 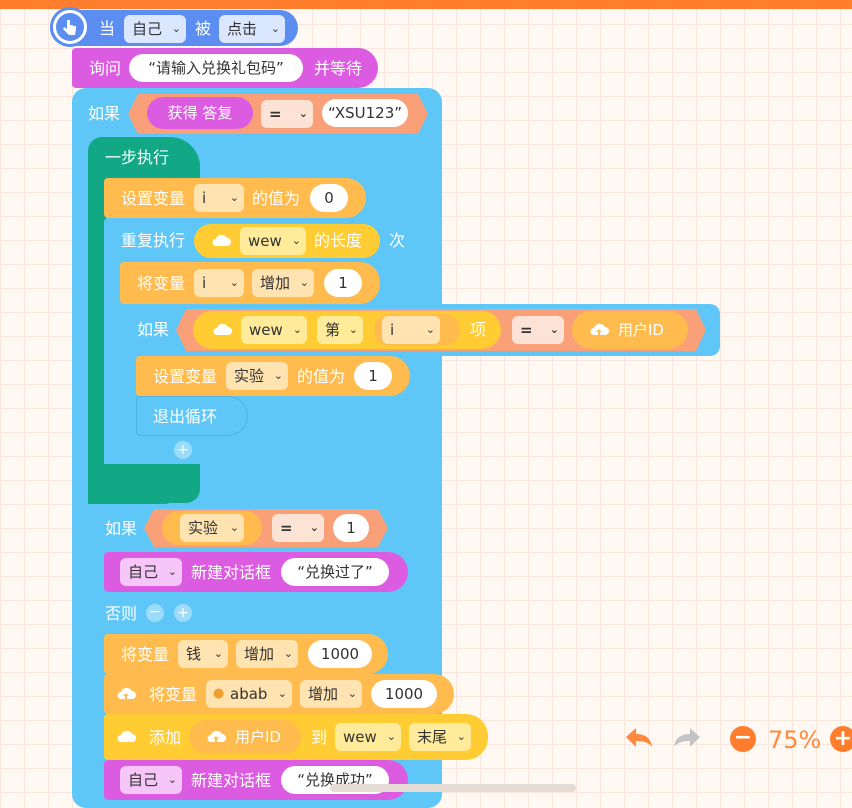 I want to click on set-variable-label: 设置变量, so click(x=153, y=198).